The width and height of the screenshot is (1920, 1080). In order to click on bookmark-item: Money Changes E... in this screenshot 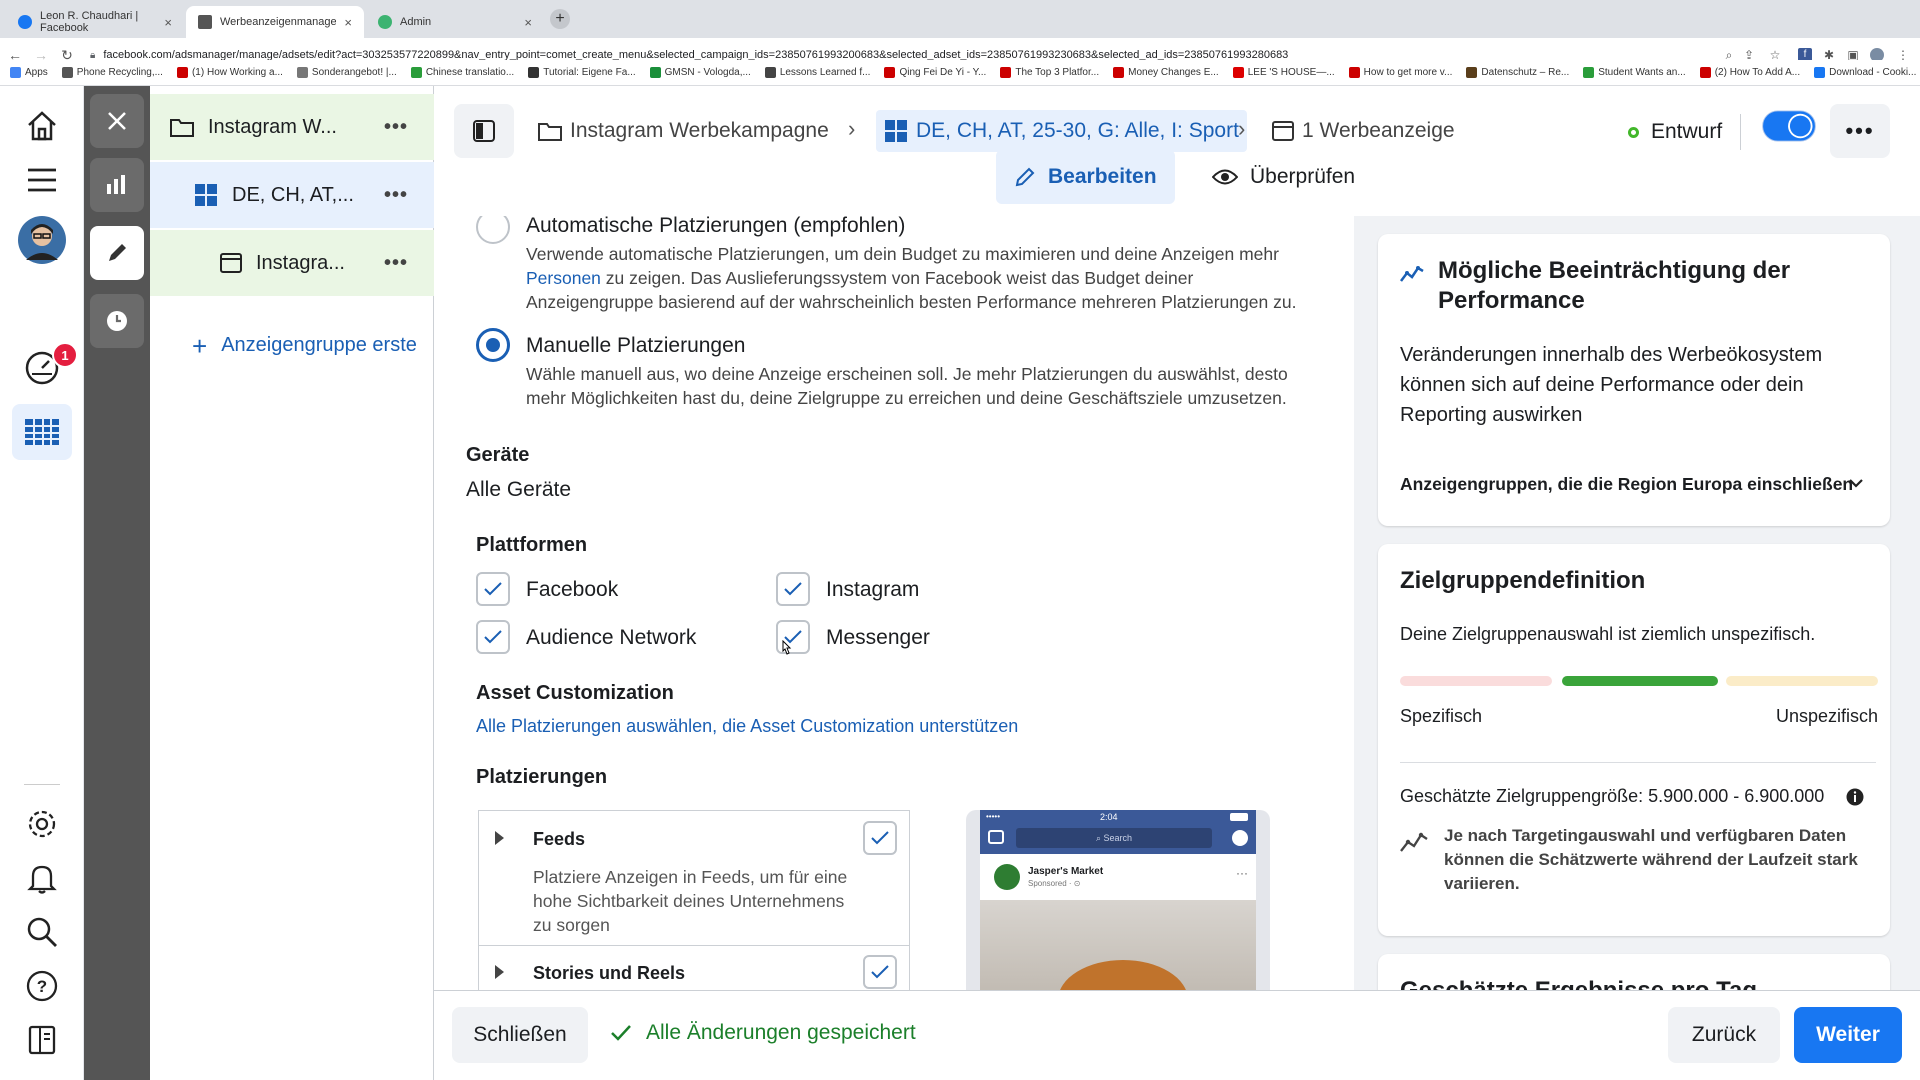, I will do `click(1166, 72)`.